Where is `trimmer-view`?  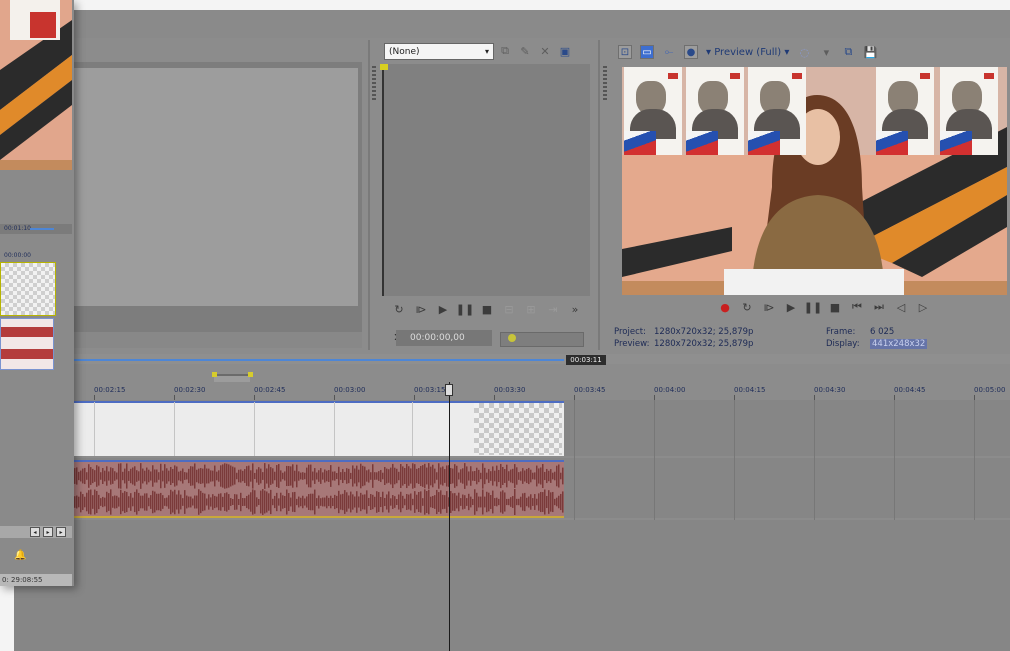 trimmer-view is located at coordinates (486, 180).